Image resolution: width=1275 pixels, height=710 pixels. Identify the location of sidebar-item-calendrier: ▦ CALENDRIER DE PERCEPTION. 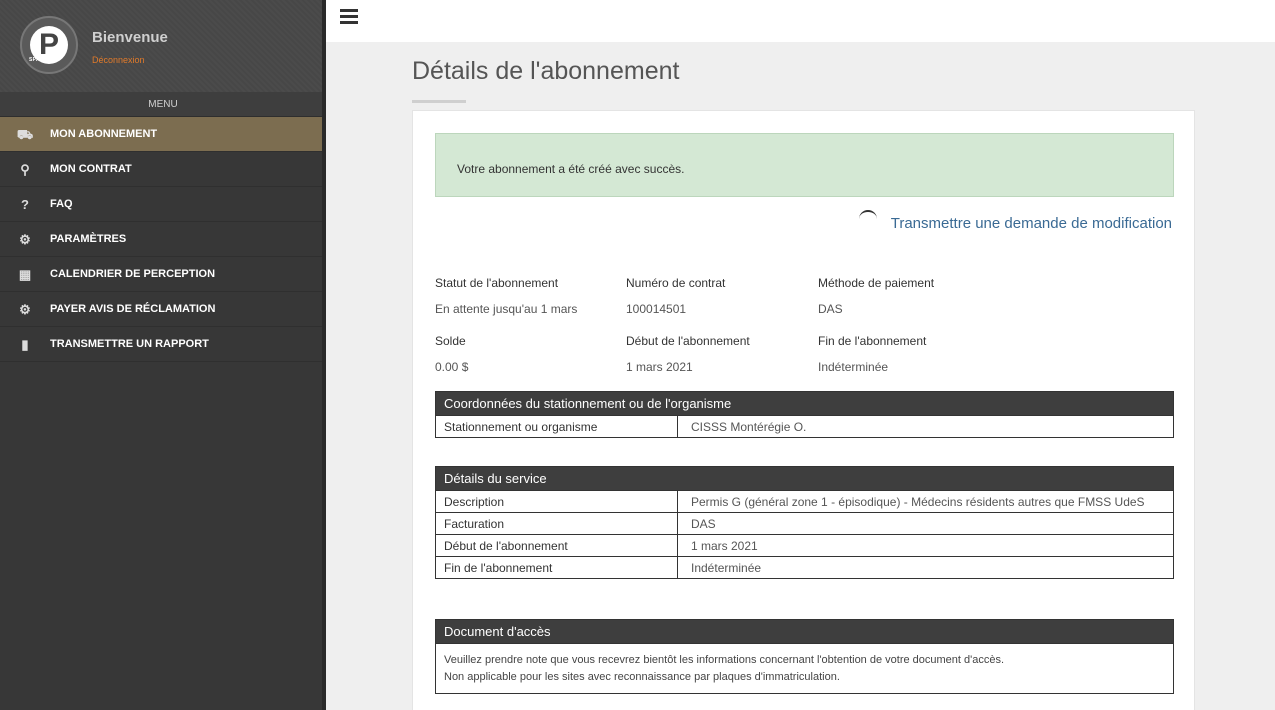
(163, 274).